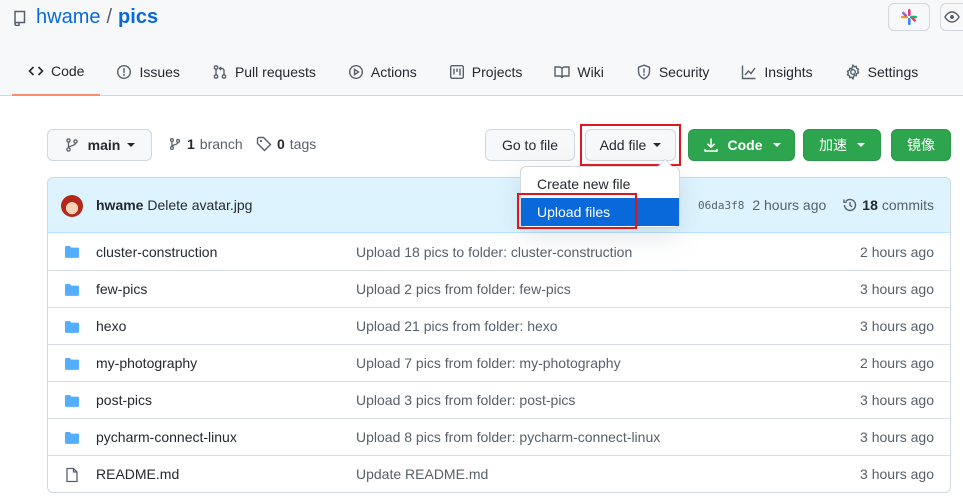 Image resolution: width=963 pixels, height=500 pixels. What do you see at coordinates (119, 205) in the screenshot?
I see `commit-author: hwame` at bounding box center [119, 205].